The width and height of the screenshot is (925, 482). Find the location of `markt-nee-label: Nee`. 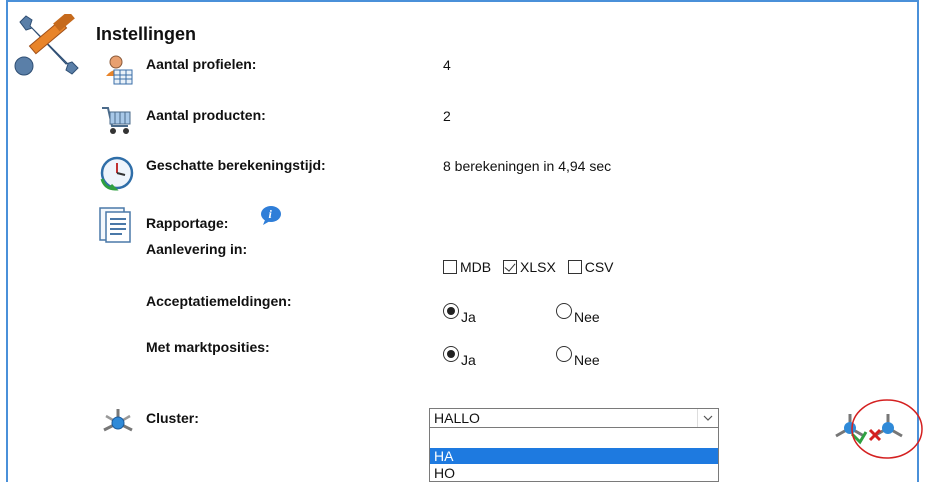

markt-nee-label: Nee is located at coordinates (587, 360).